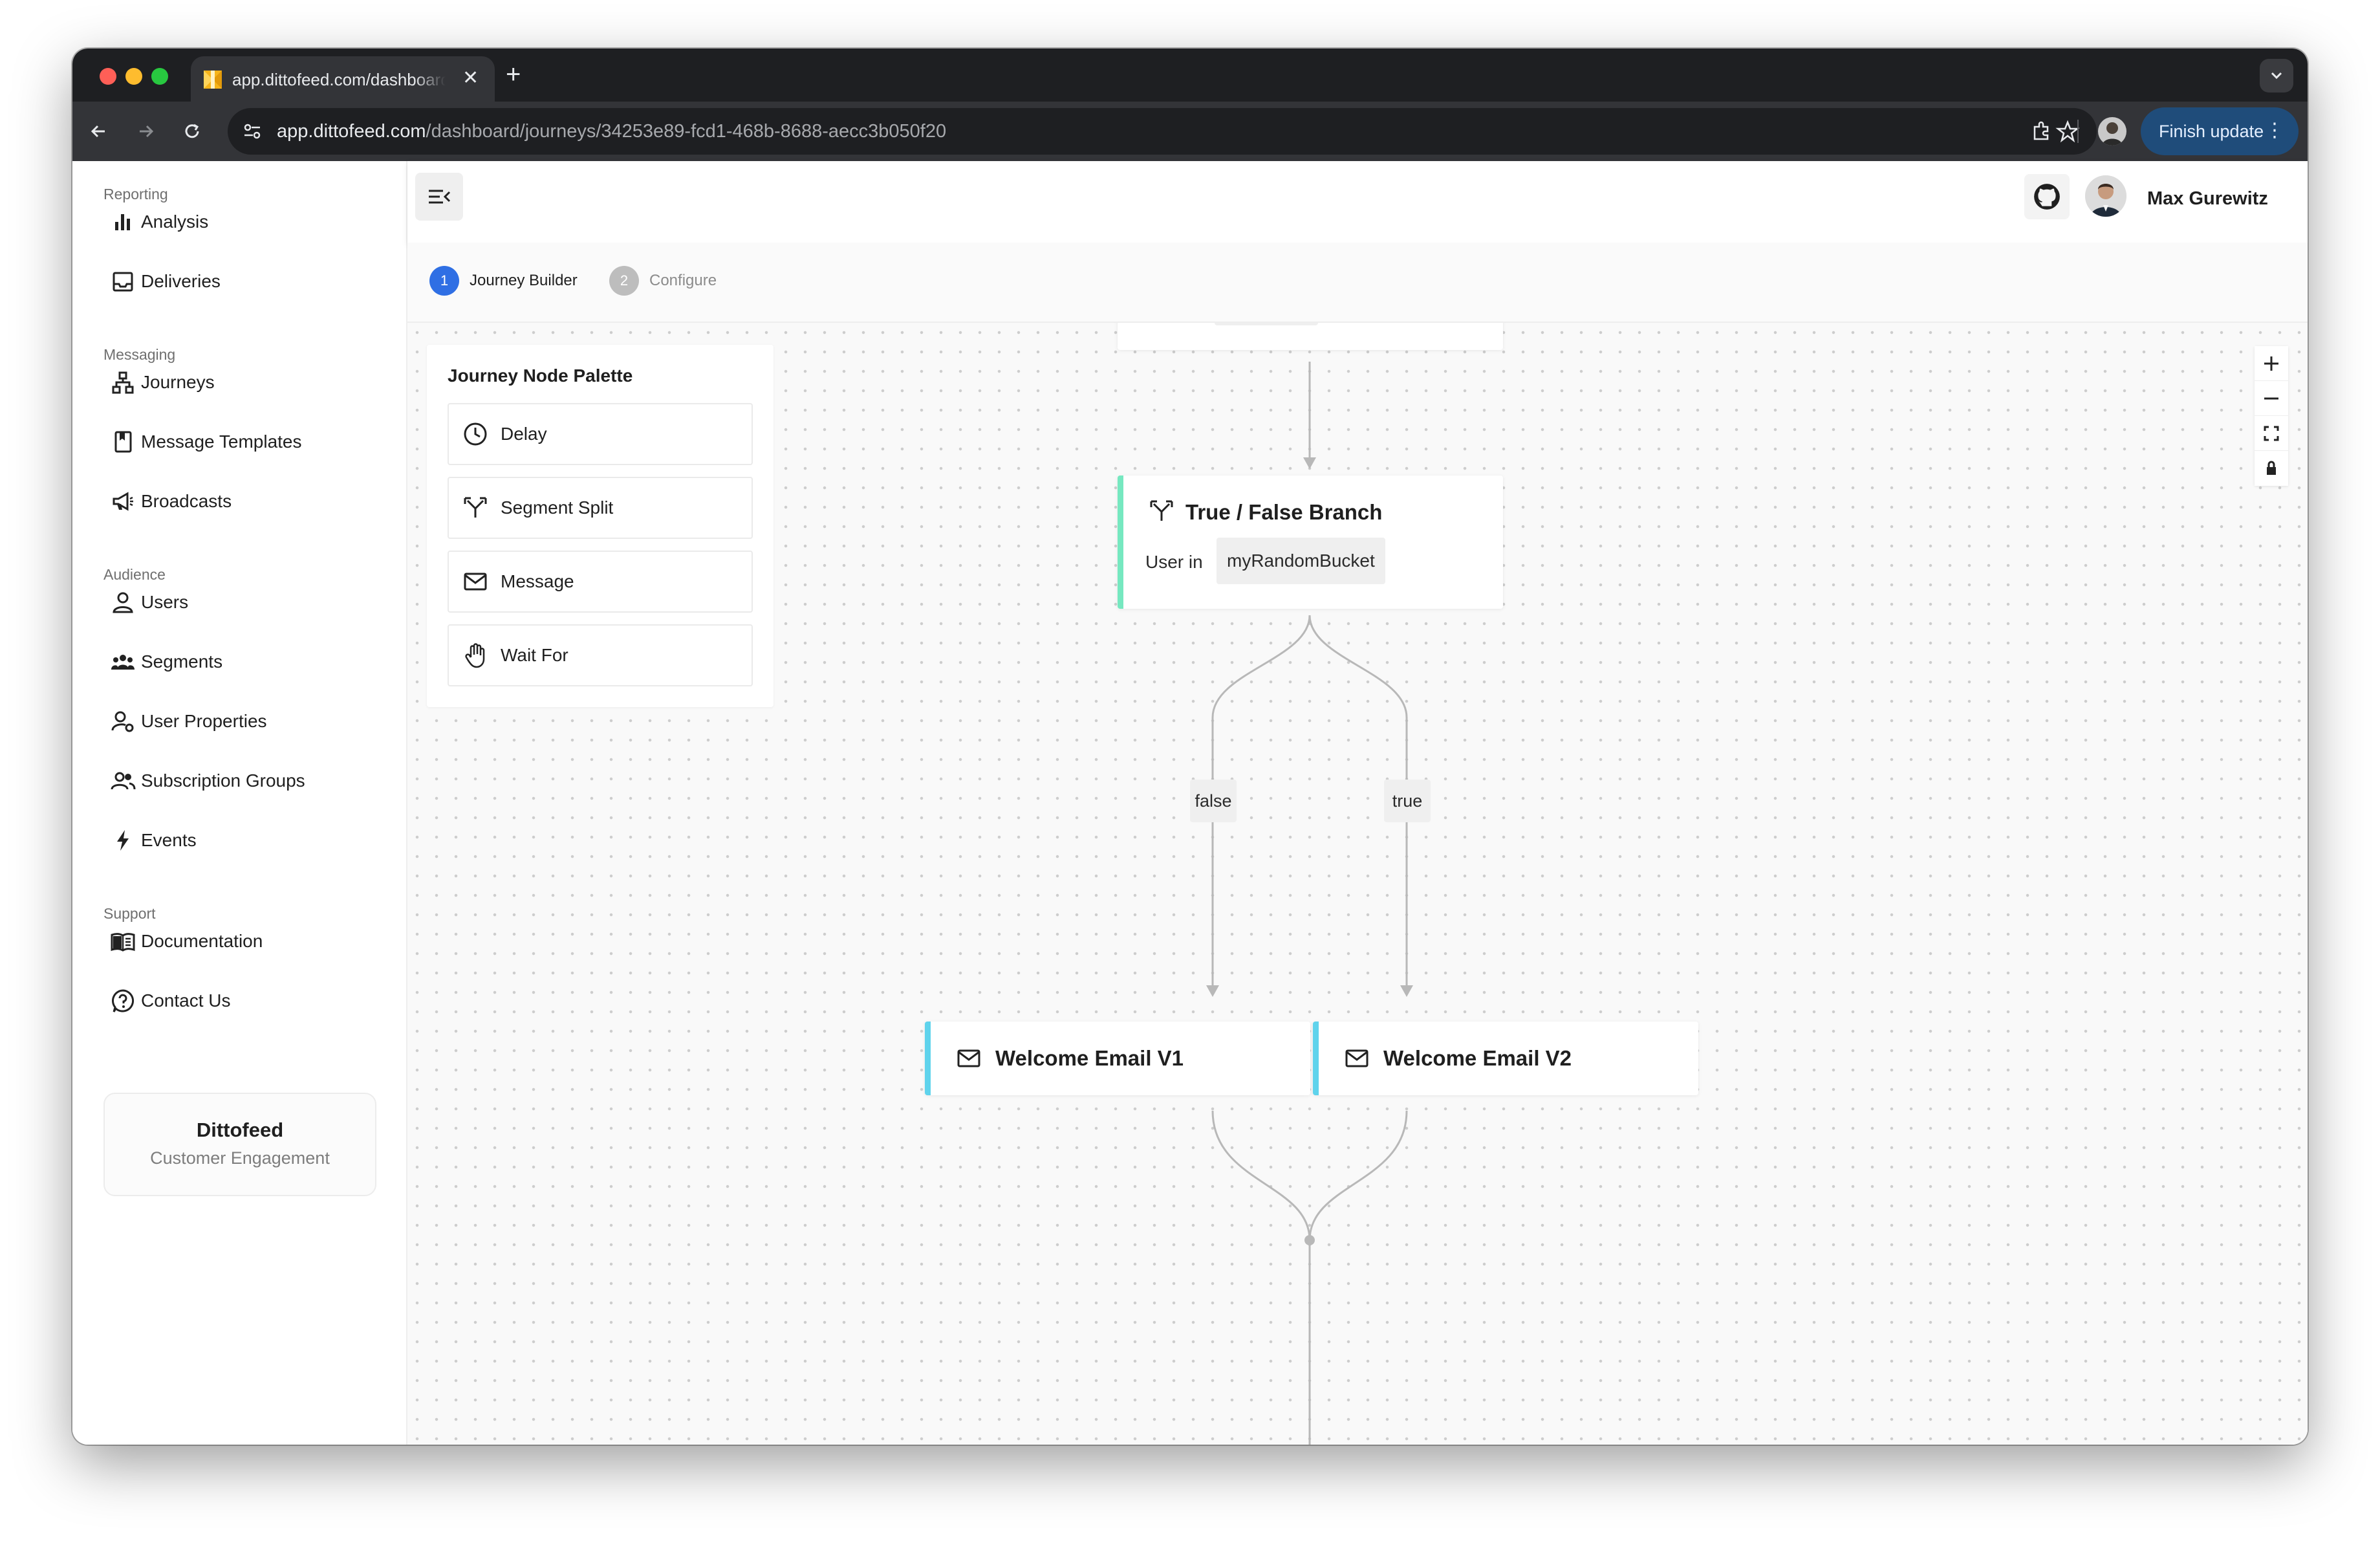 This screenshot has height=1541, width=2380. Describe the element at coordinates (1190, 75) in the screenshot. I see `tab-strip: app.dittofeed.com/dashboard/journeys ✕ +` at that location.